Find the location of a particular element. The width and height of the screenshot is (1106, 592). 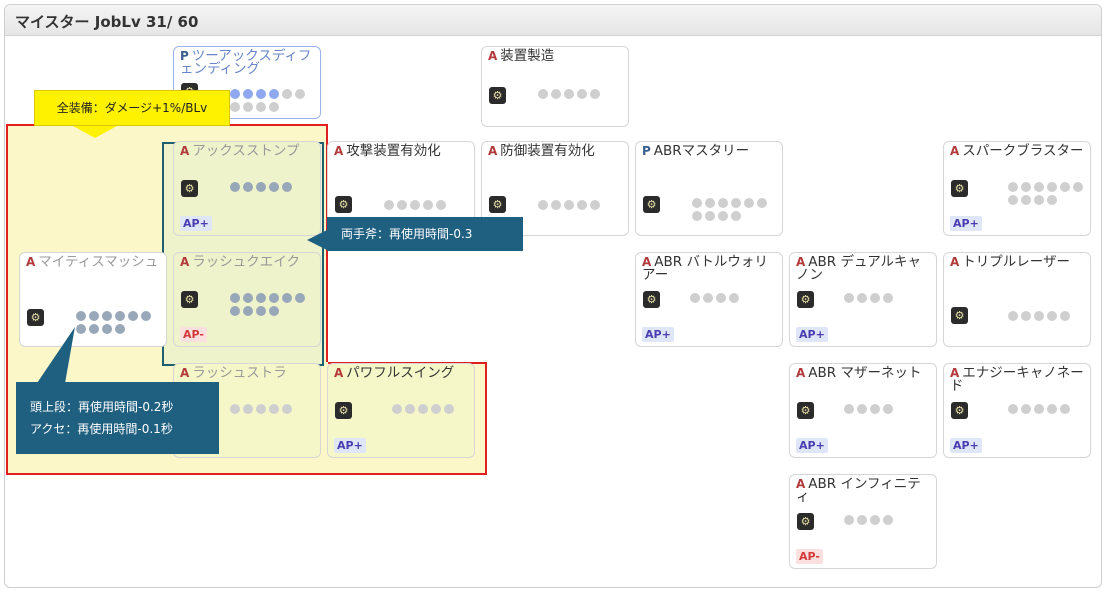

skill-card: A スパークブラスター ⚙ AP+ is located at coordinates (1017, 188).